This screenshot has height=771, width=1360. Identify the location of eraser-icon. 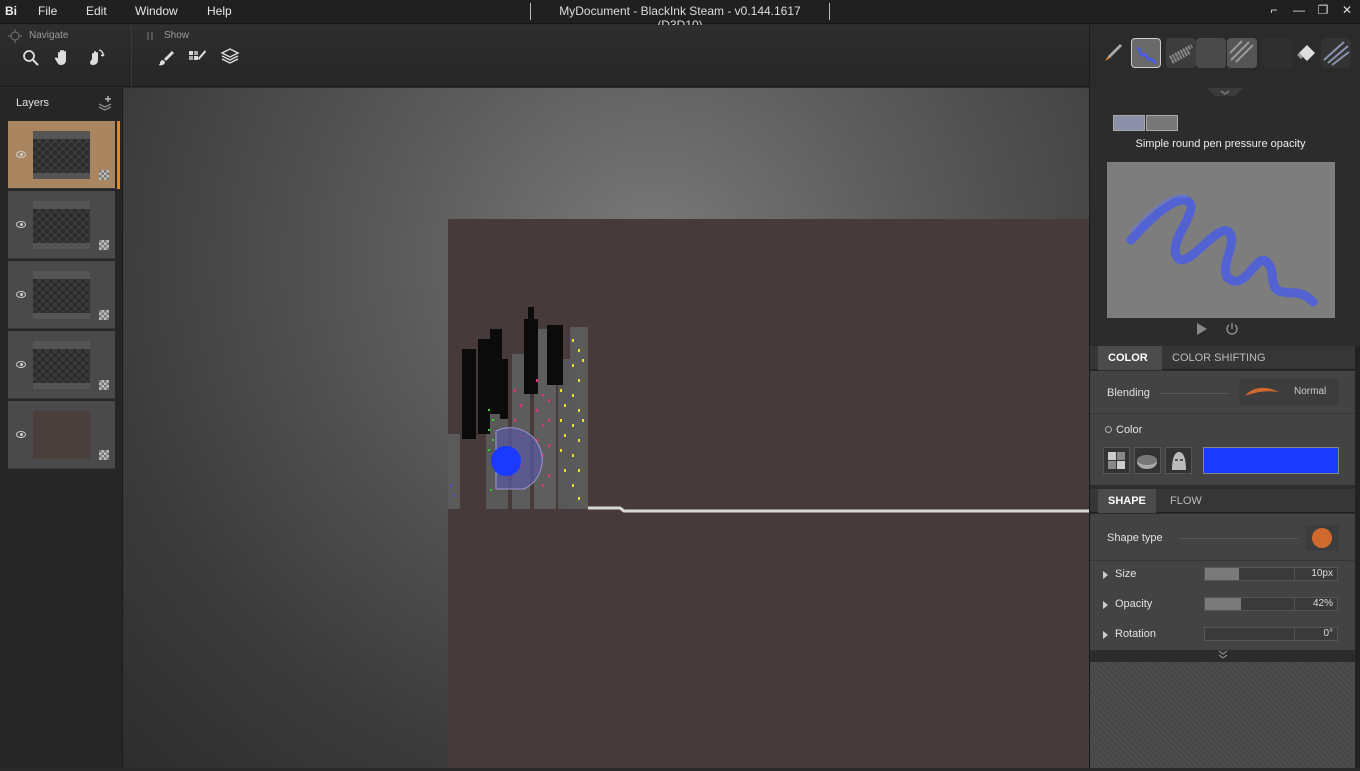
(1306, 53).